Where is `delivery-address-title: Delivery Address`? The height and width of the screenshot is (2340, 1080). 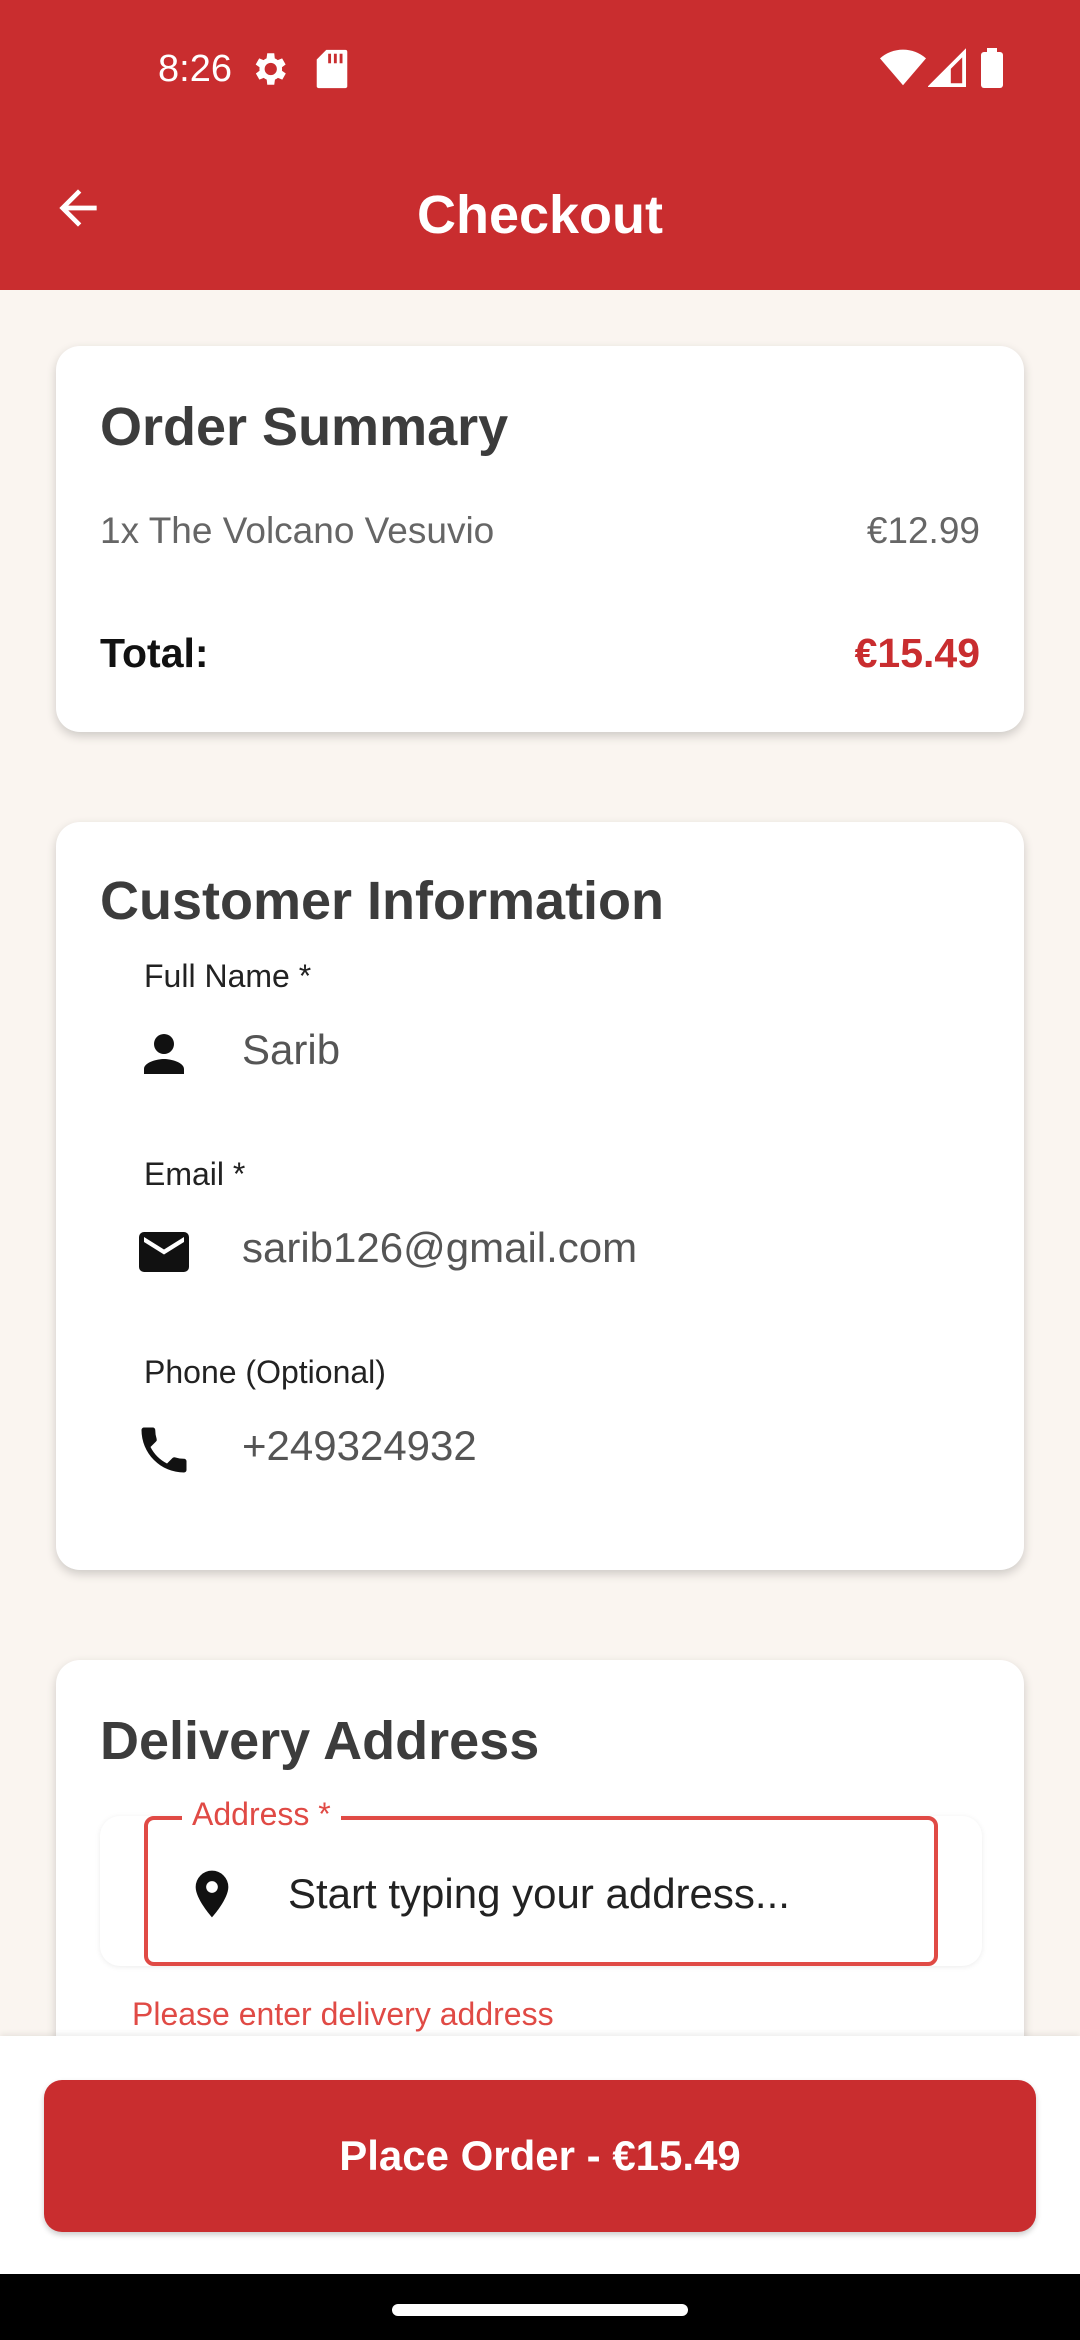
delivery-address-title: Delivery Address is located at coordinates (320, 1741).